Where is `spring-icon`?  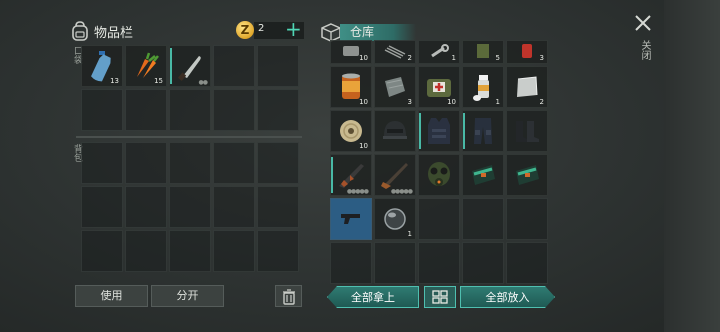 spring-icon is located at coordinates (395, 52).